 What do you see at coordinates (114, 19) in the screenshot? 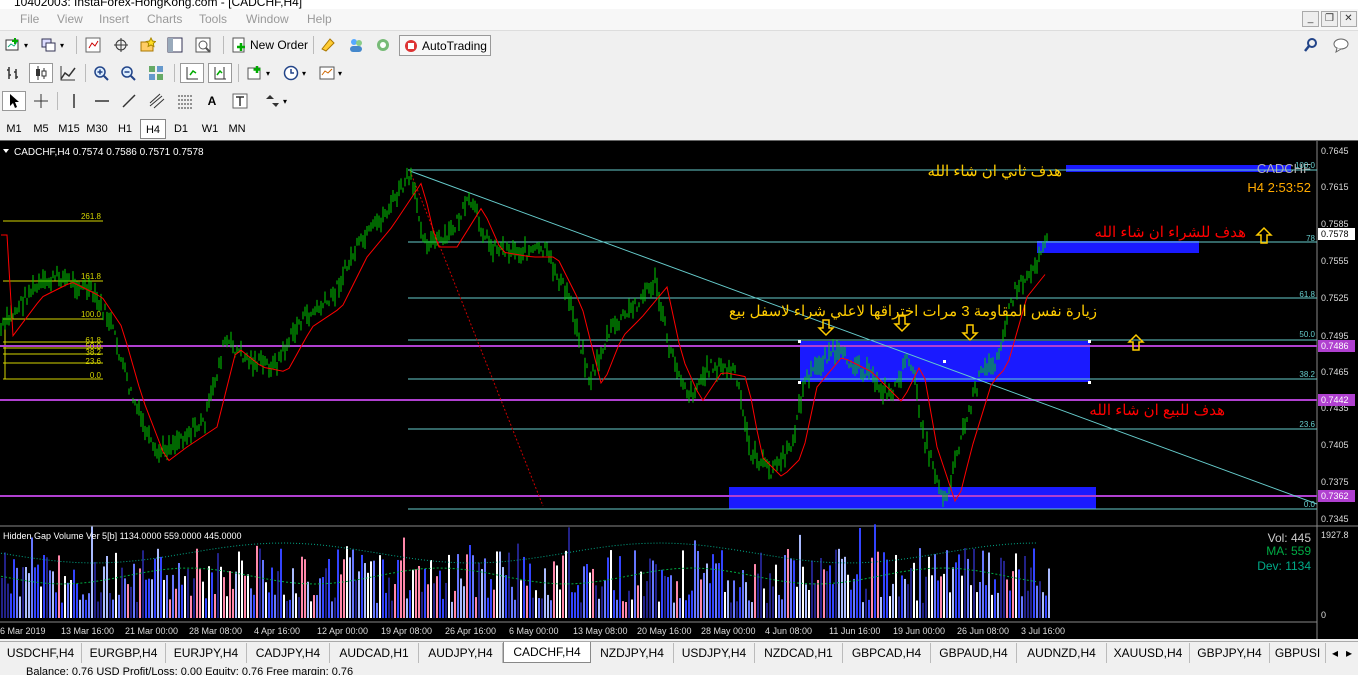
I see `menu-insert: Insert` at bounding box center [114, 19].